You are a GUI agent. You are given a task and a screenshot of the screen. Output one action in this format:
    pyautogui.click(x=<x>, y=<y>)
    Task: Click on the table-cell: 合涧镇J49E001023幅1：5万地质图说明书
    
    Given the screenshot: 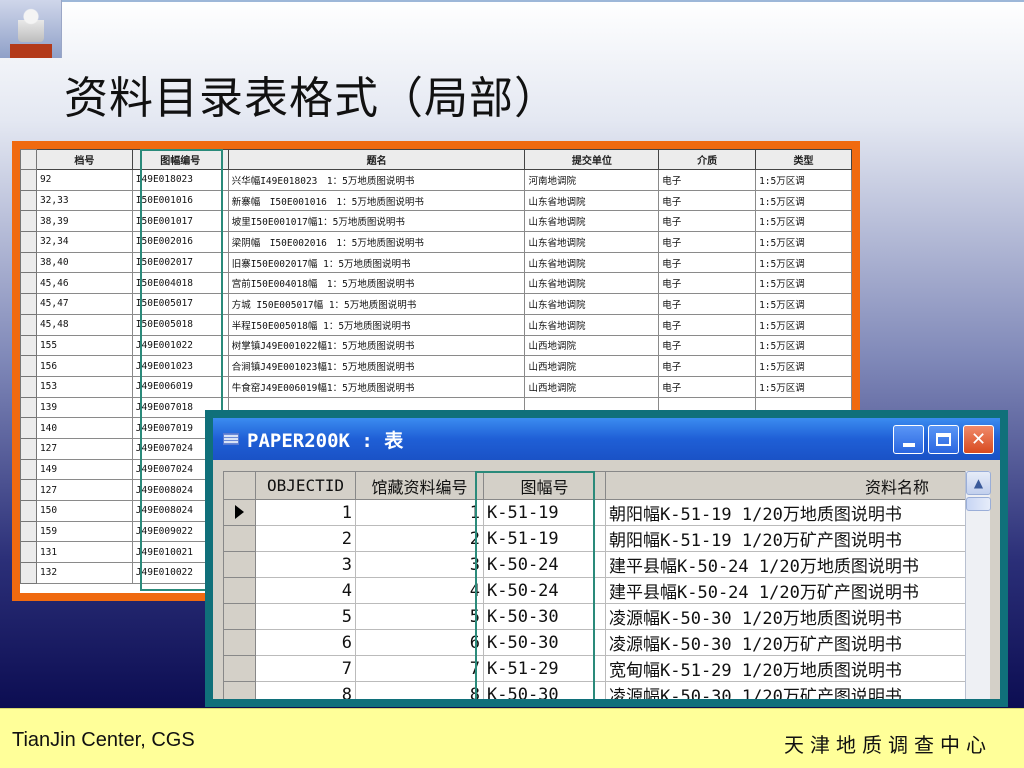 What is the action you would take?
    pyautogui.click(x=376, y=366)
    